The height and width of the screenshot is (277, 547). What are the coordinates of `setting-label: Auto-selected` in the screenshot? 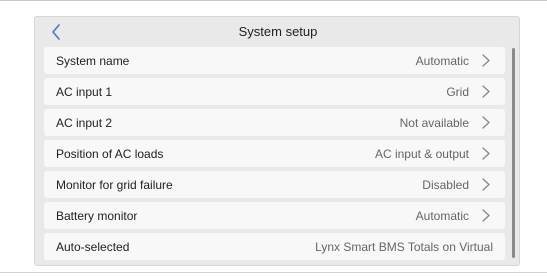 It's located at (93, 246).